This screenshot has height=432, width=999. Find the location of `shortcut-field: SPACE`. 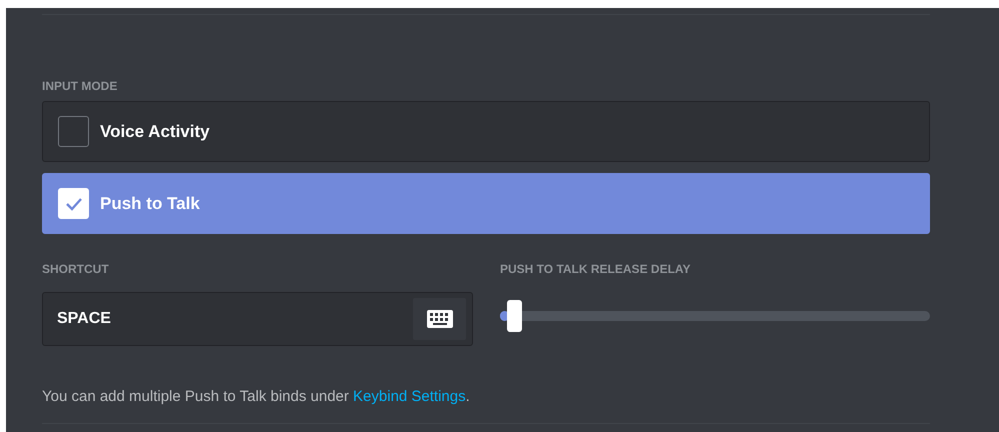

shortcut-field: SPACE is located at coordinates (257, 319).